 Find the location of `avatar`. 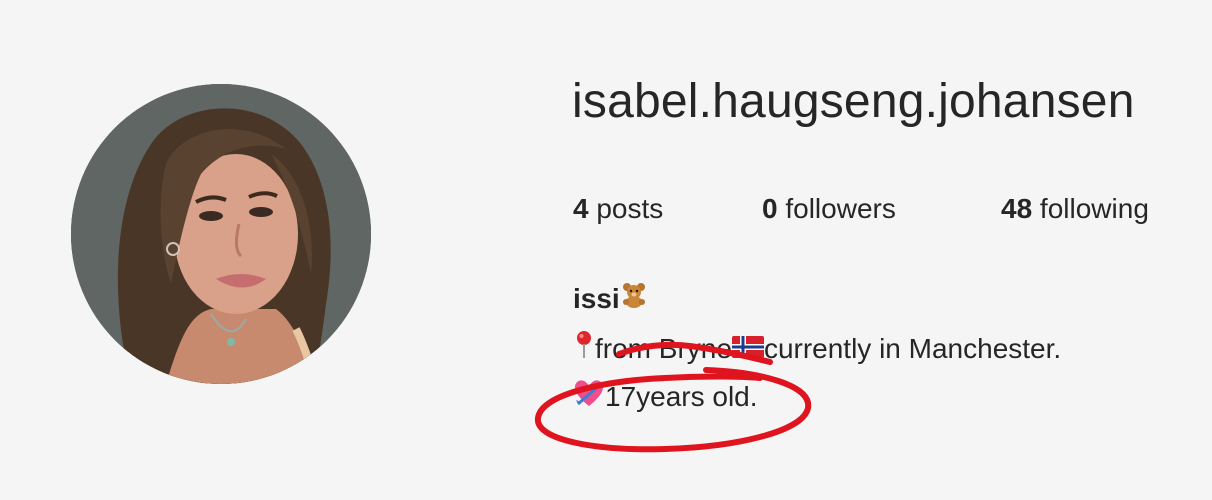

avatar is located at coordinates (221, 234).